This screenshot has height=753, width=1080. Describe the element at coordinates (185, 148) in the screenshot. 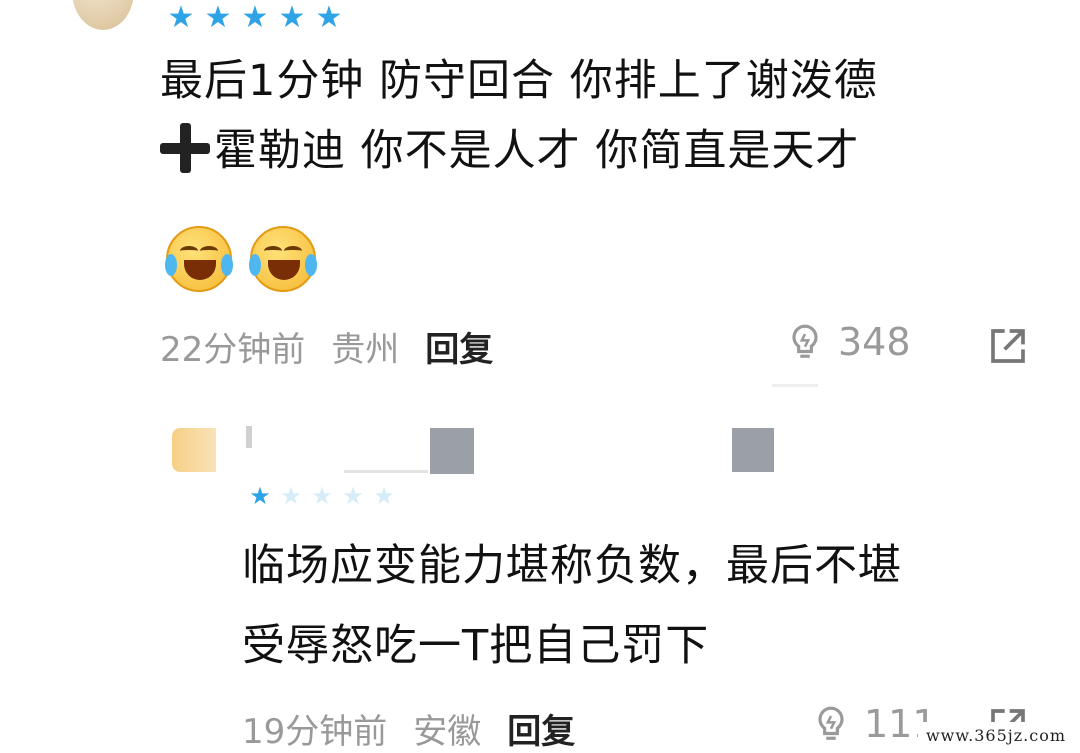

I see `plus-emoji-icon` at that location.